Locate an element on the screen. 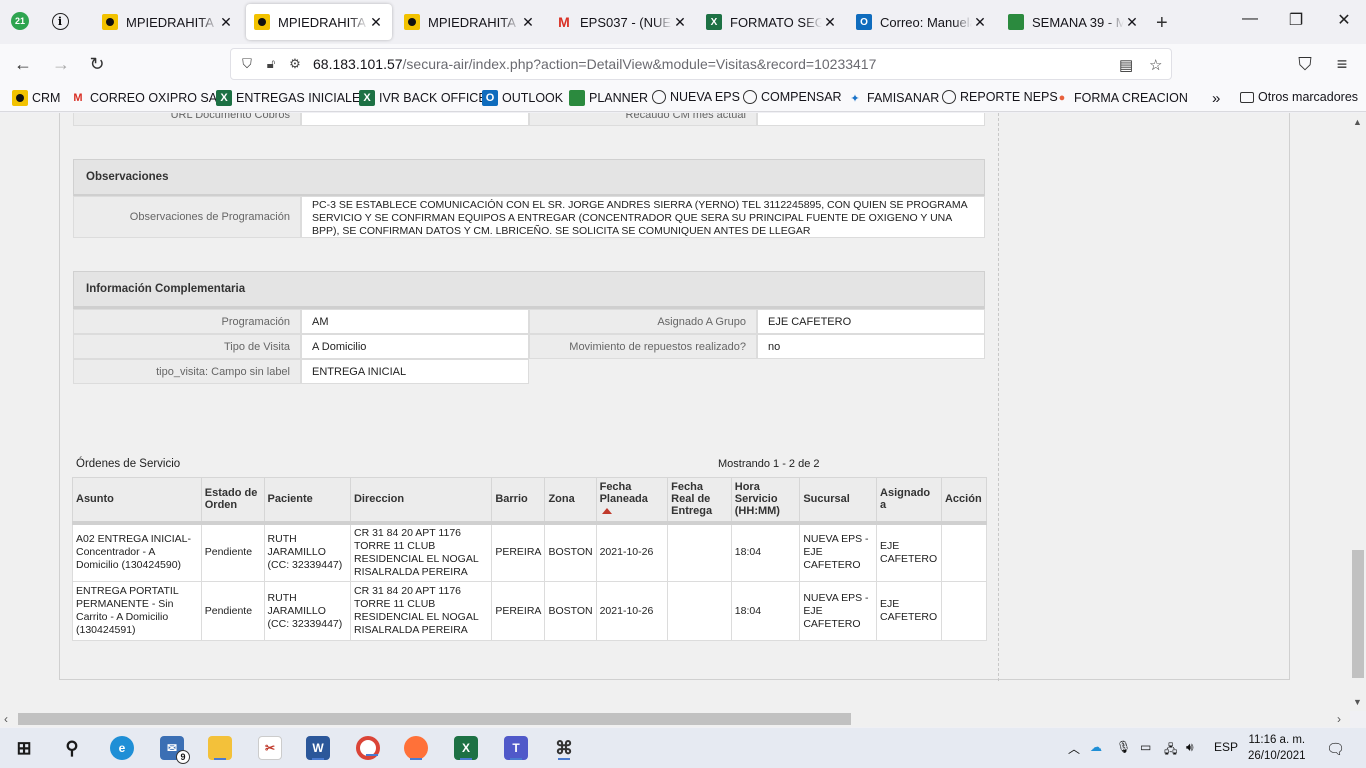  bookmark-item: COMPENSAR is located at coordinates (792, 97).